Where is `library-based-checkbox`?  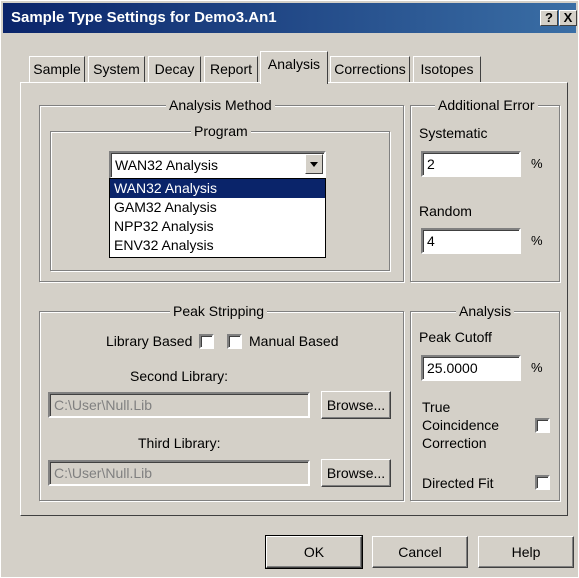 library-based-checkbox is located at coordinates (206, 341).